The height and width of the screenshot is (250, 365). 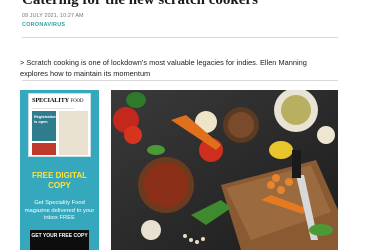 What do you see at coordinates (43, 25) in the screenshot?
I see `category-link: CORONAVIRUS` at bounding box center [43, 25].